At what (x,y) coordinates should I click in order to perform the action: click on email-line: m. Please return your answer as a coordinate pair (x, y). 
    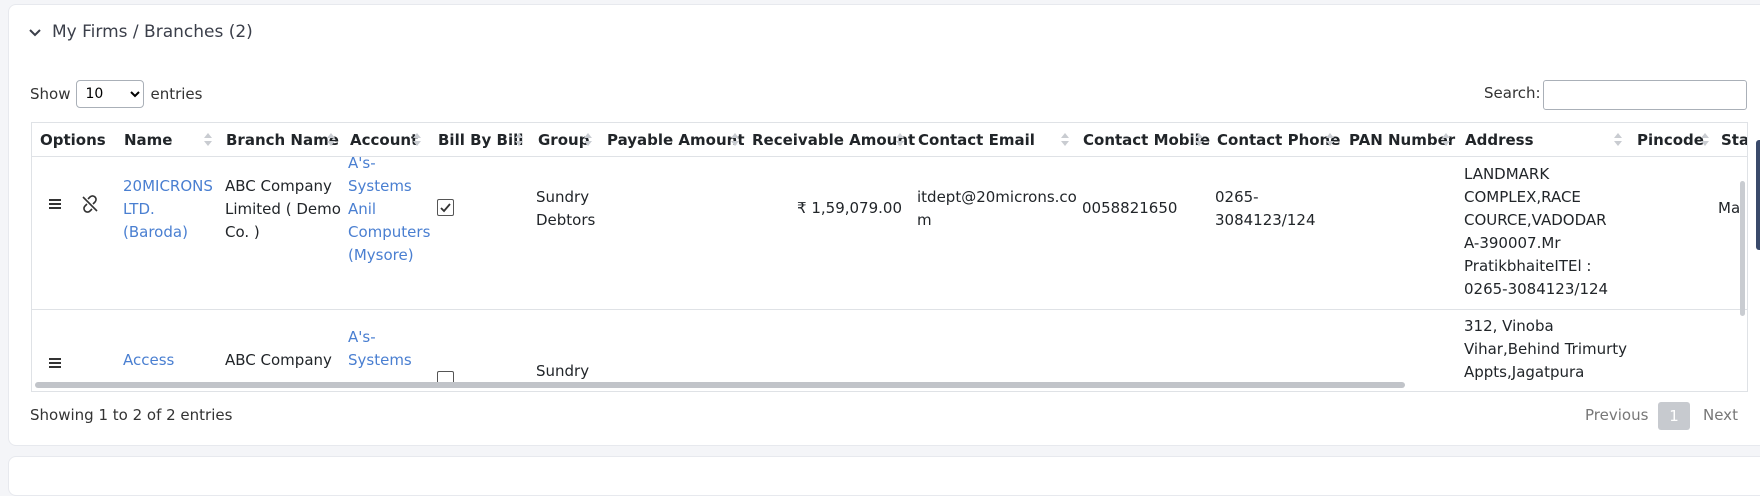
    Looking at the image, I should click on (924, 220).